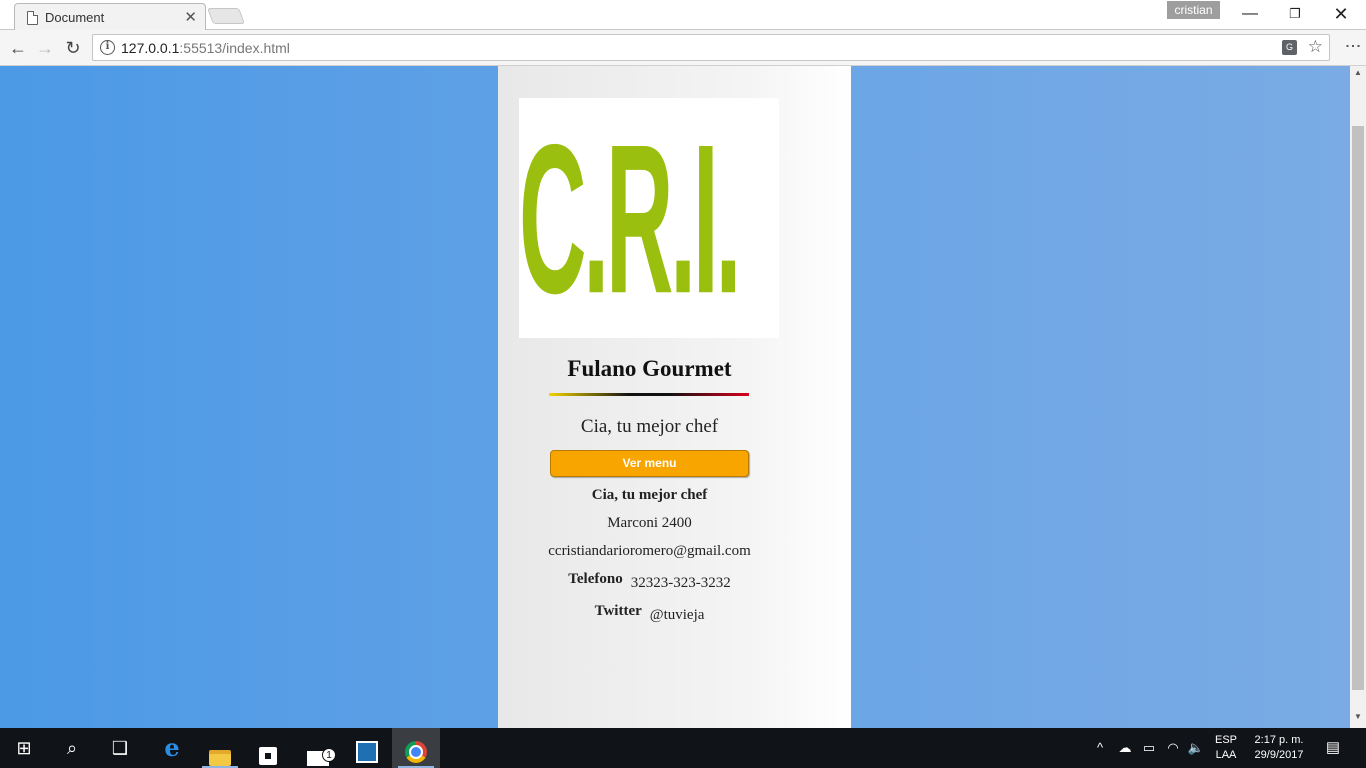 The height and width of the screenshot is (768, 1366). What do you see at coordinates (1352, 46) in the screenshot?
I see `browser-menu-icon: ⋮` at bounding box center [1352, 46].